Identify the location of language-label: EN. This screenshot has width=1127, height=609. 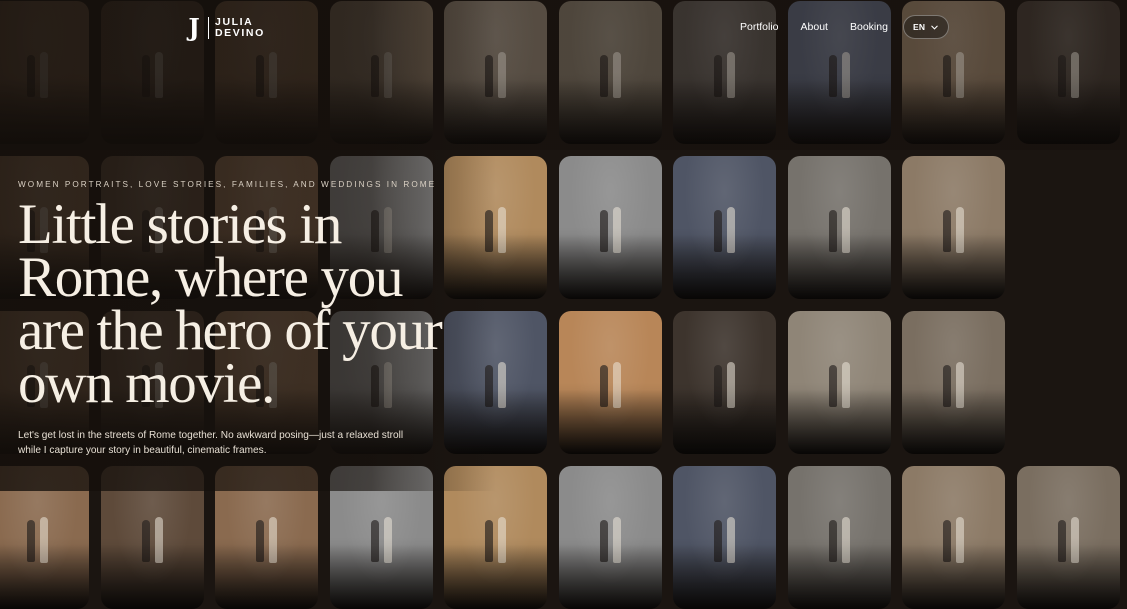
(919, 27).